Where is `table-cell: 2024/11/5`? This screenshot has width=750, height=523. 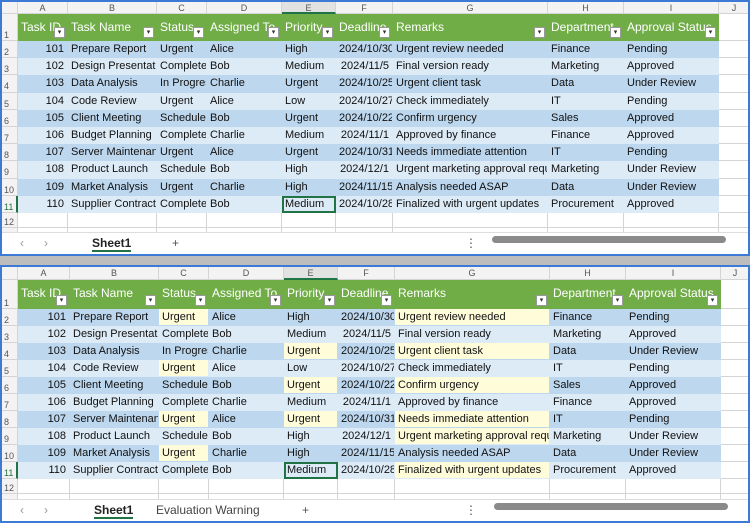
table-cell: 2024/11/5 is located at coordinates (364, 67).